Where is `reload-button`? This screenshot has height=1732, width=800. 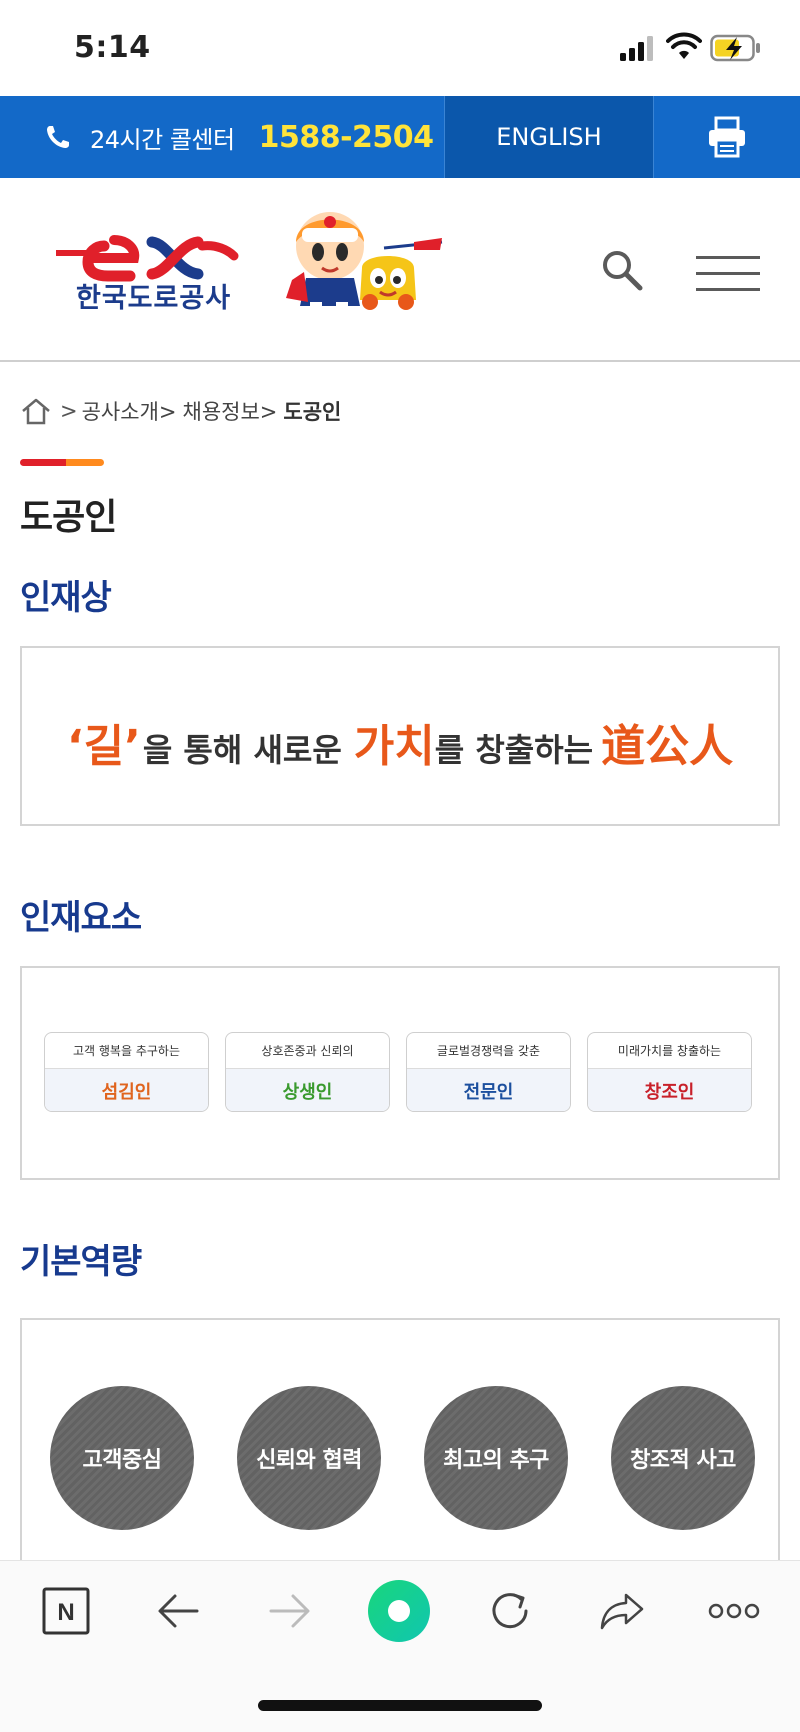 reload-button is located at coordinates (510, 1611).